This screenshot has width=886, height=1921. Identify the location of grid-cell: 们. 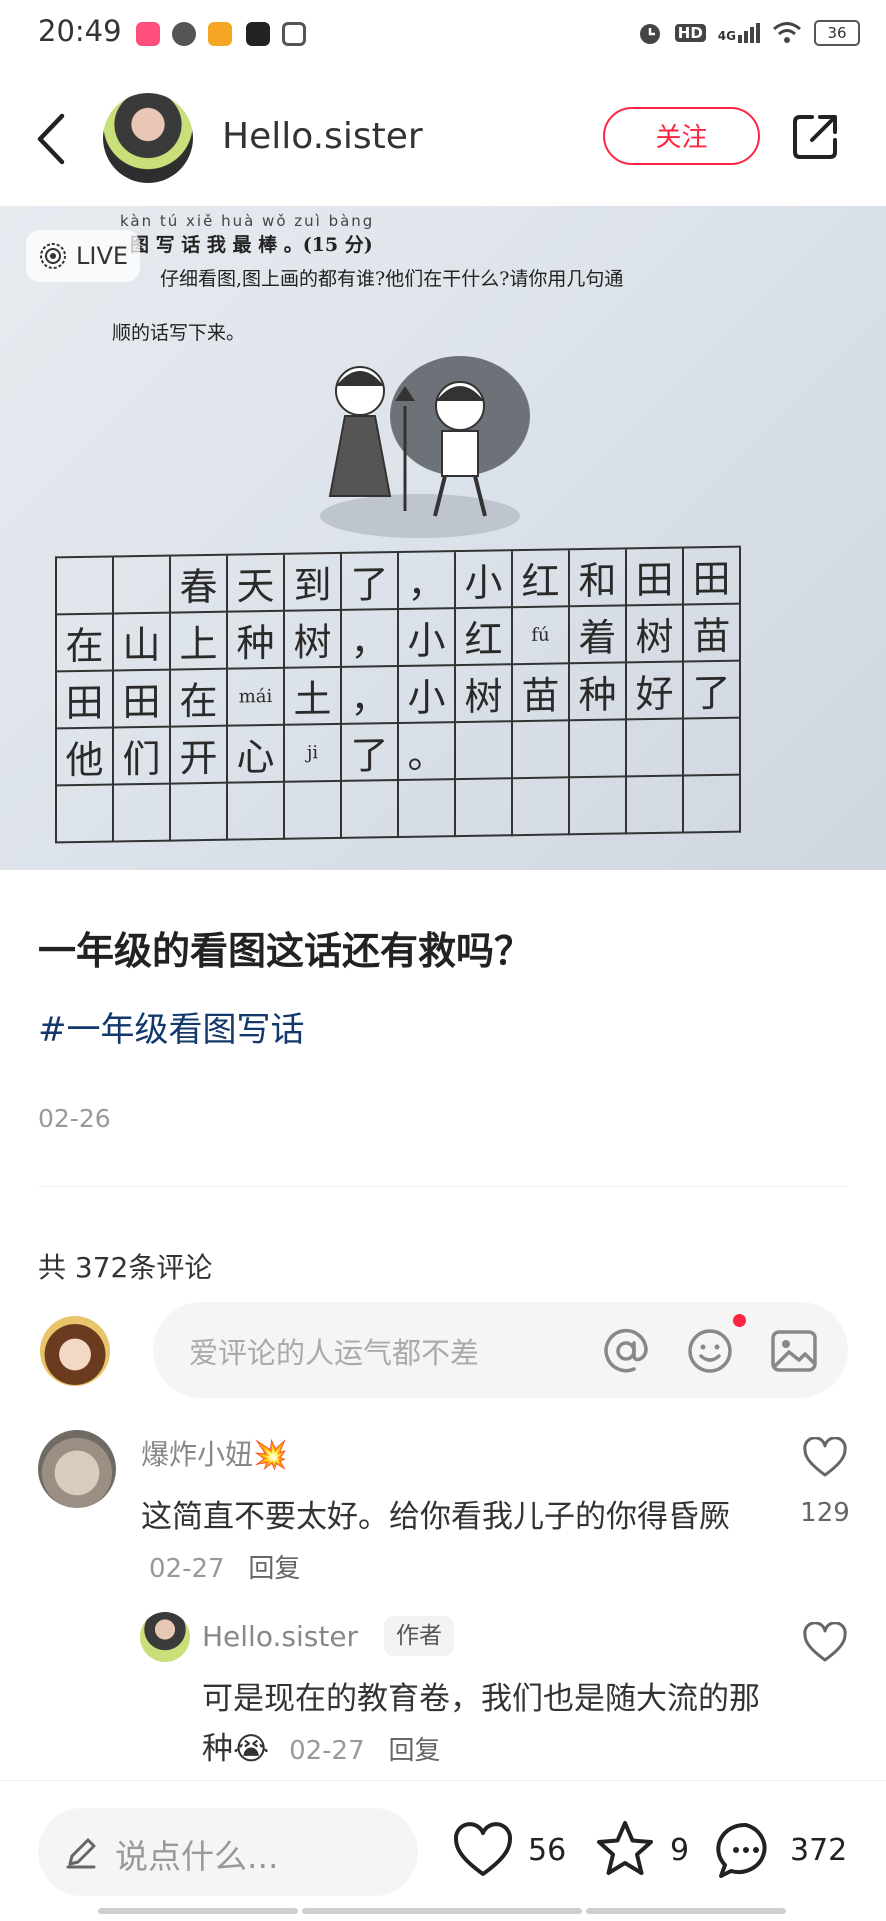
(142, 756).